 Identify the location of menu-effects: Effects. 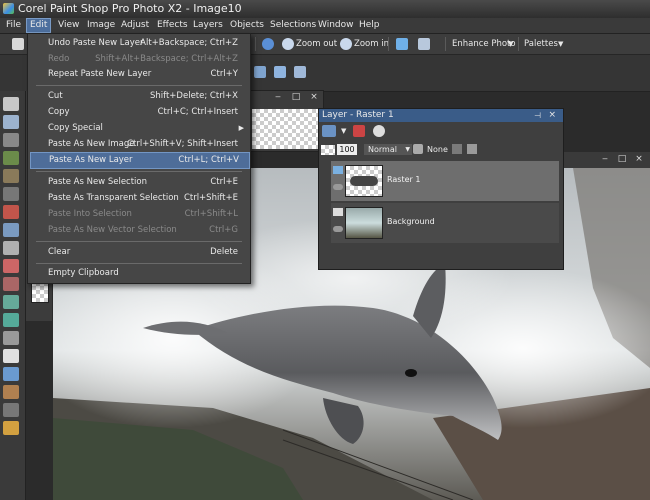
(172, 25).